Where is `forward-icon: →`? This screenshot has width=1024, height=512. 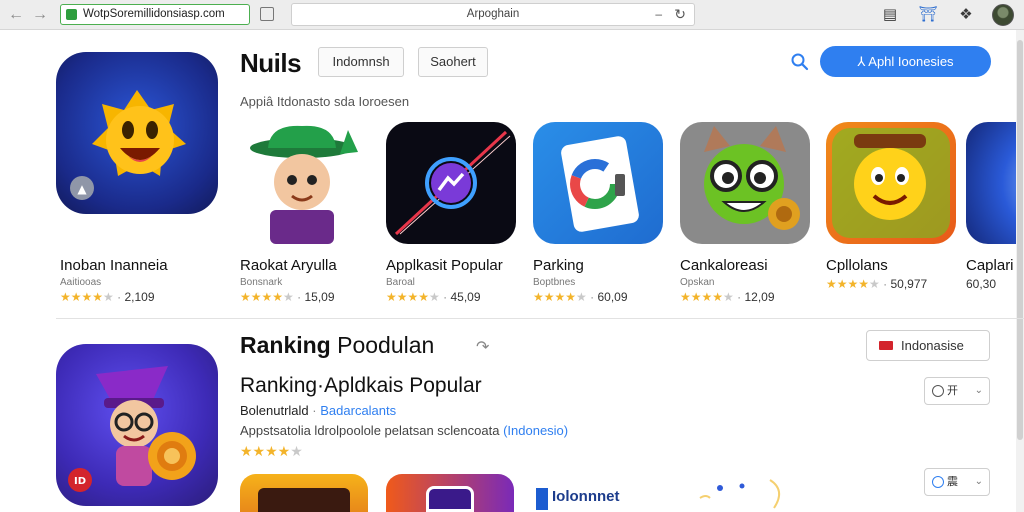
forward-icon: → is located at coordinates (40, 15).